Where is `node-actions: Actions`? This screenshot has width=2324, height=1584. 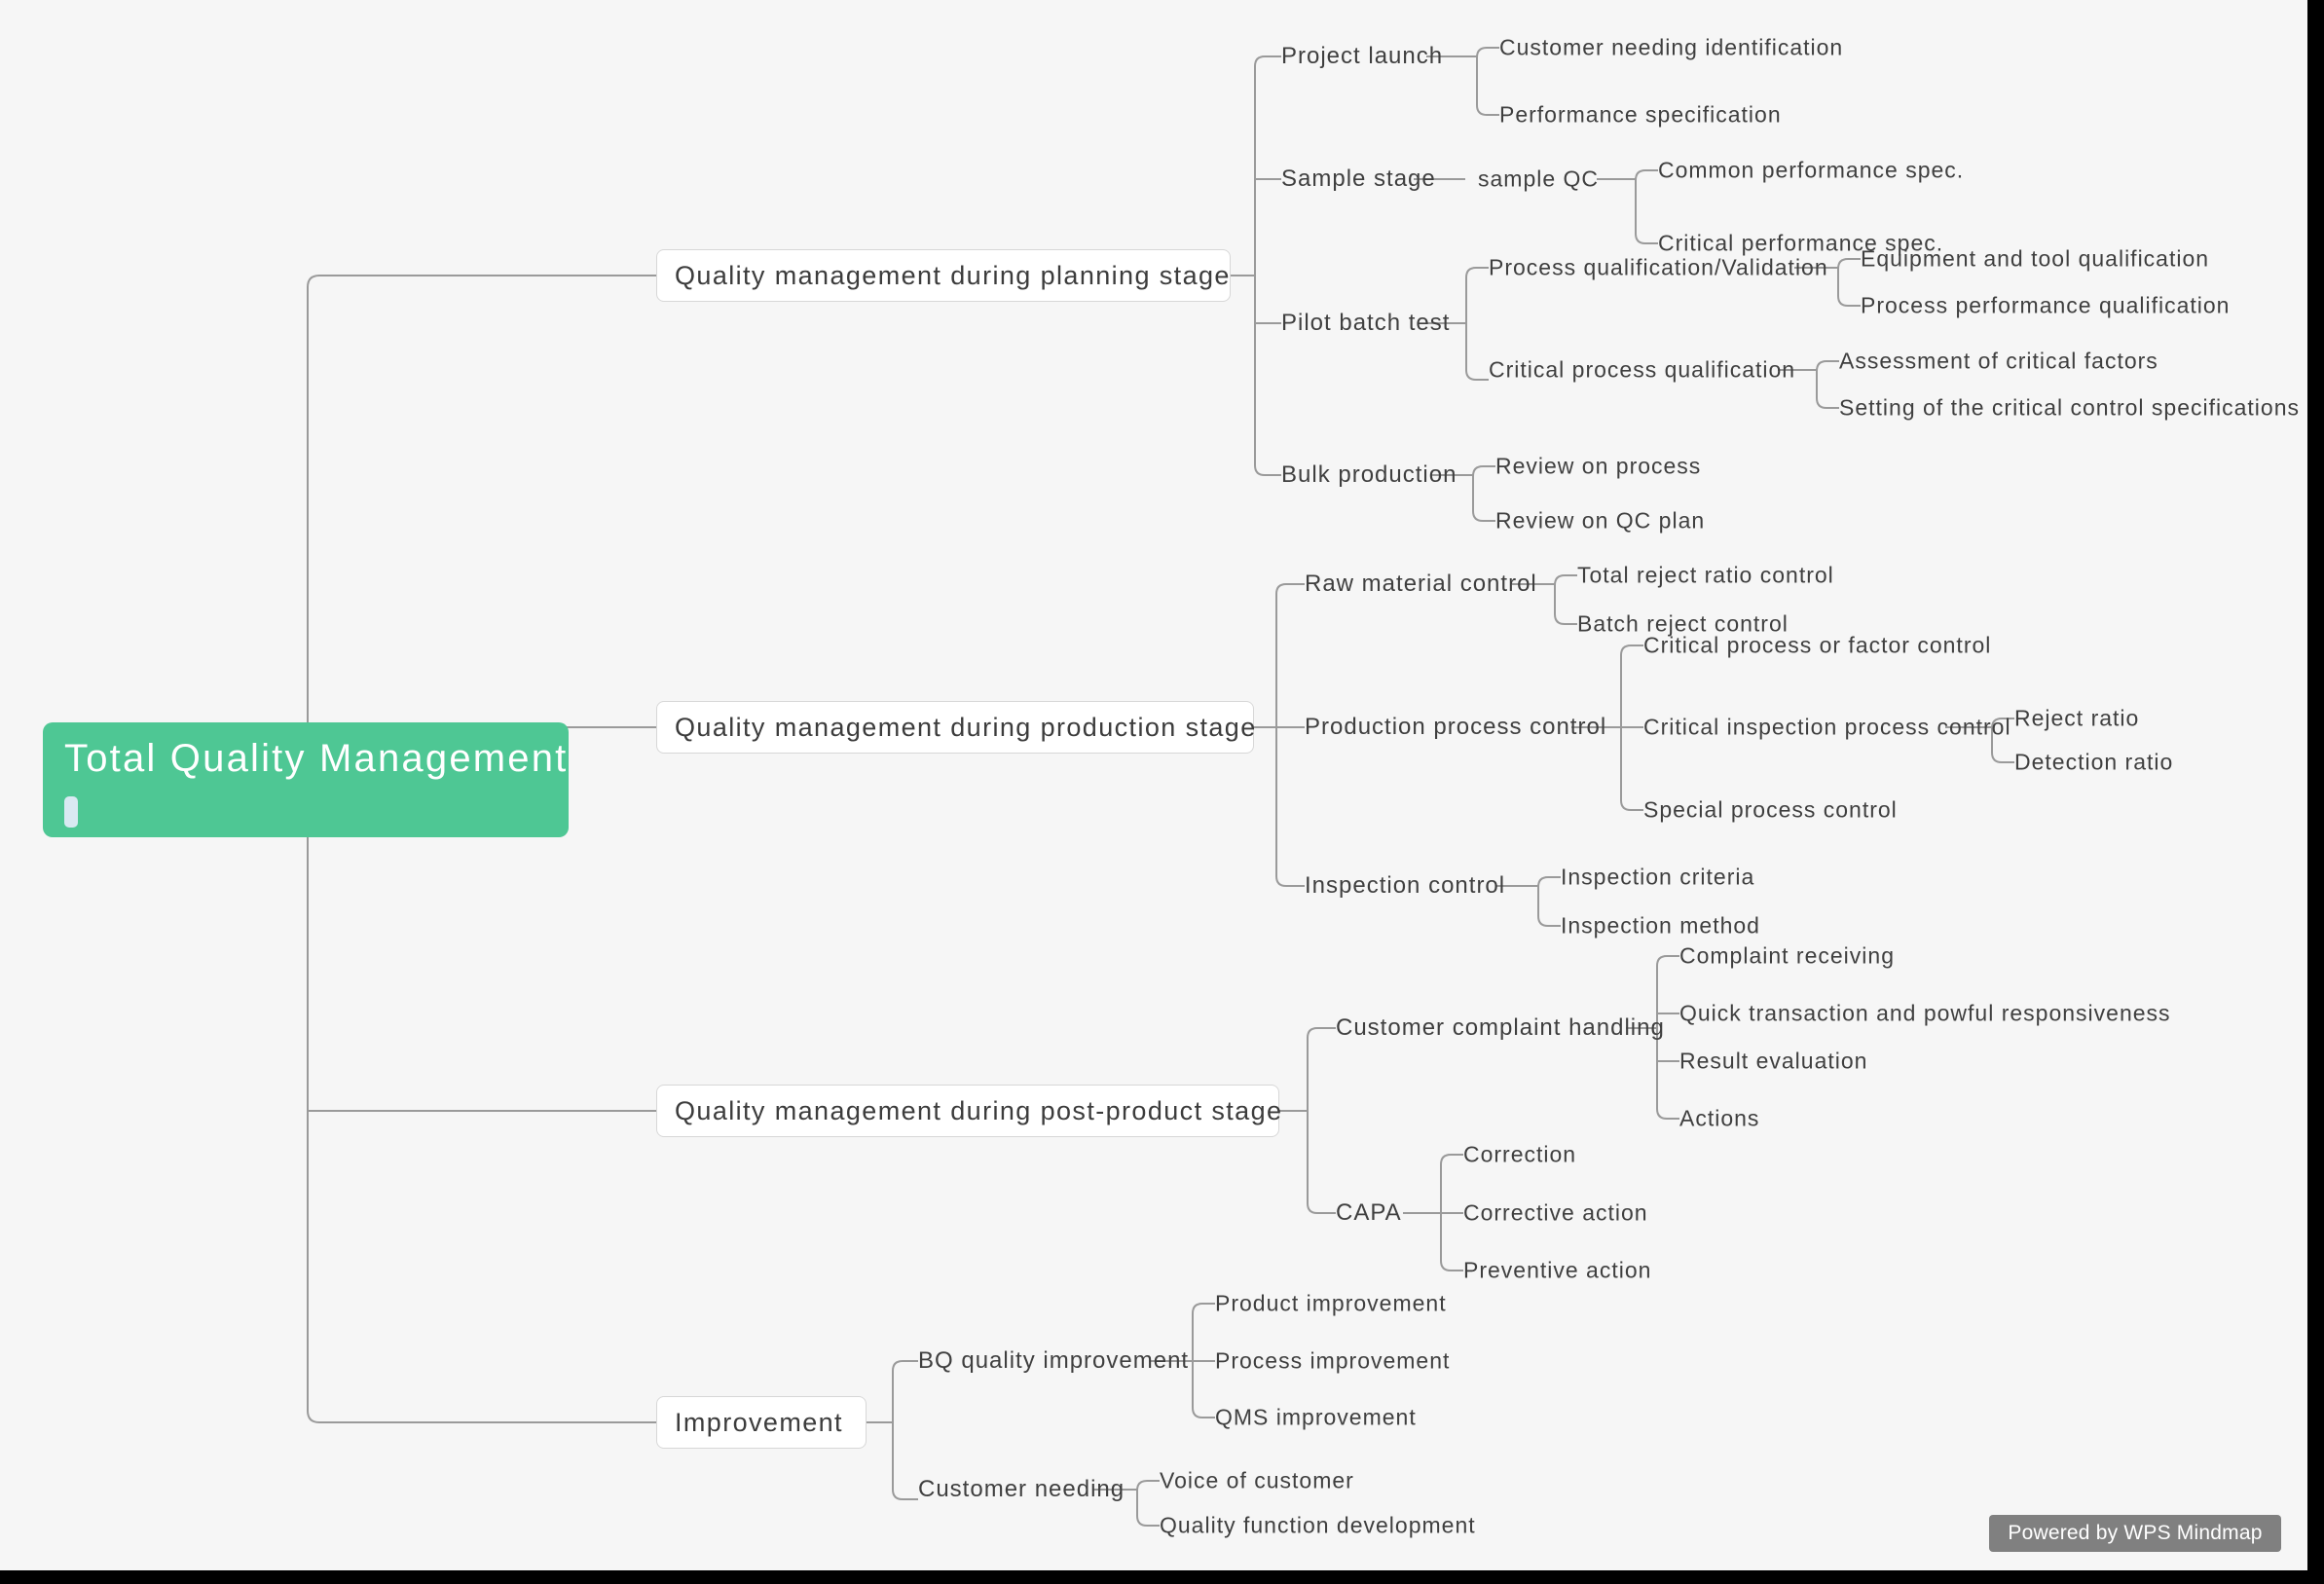 node-actions: Actions is located at coordinates (1719, 1119).